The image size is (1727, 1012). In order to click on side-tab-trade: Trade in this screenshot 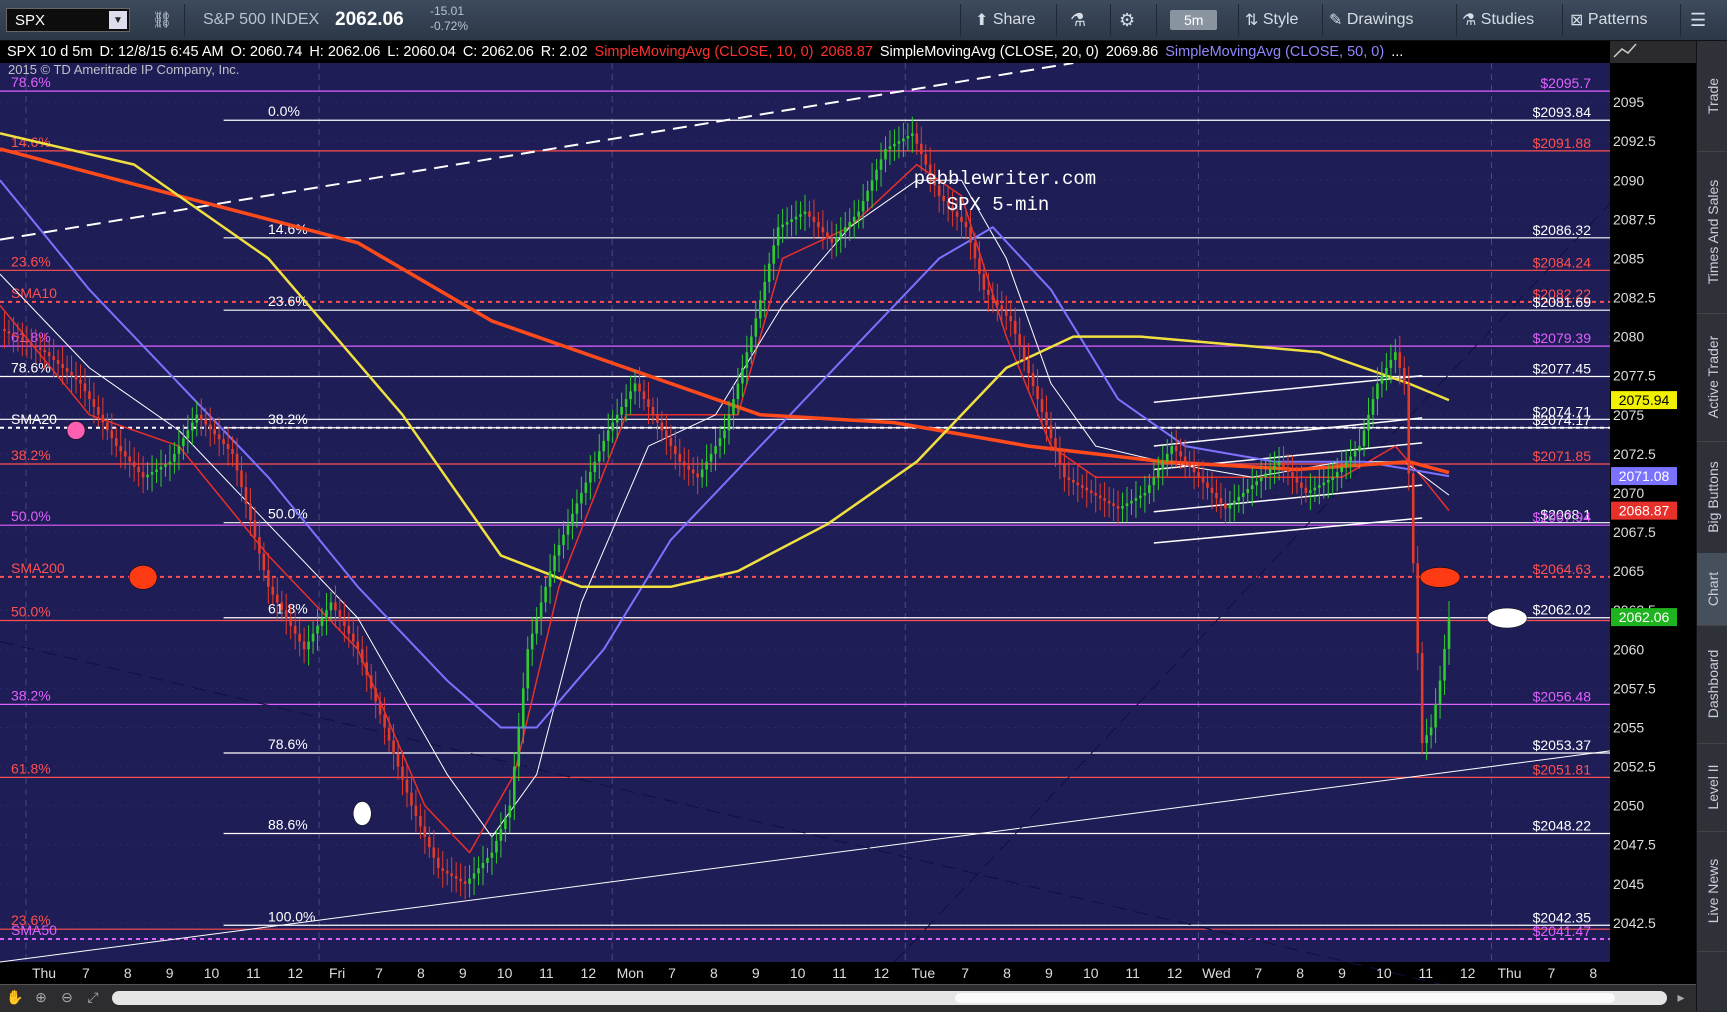, I will do `click(1712, 96)`.